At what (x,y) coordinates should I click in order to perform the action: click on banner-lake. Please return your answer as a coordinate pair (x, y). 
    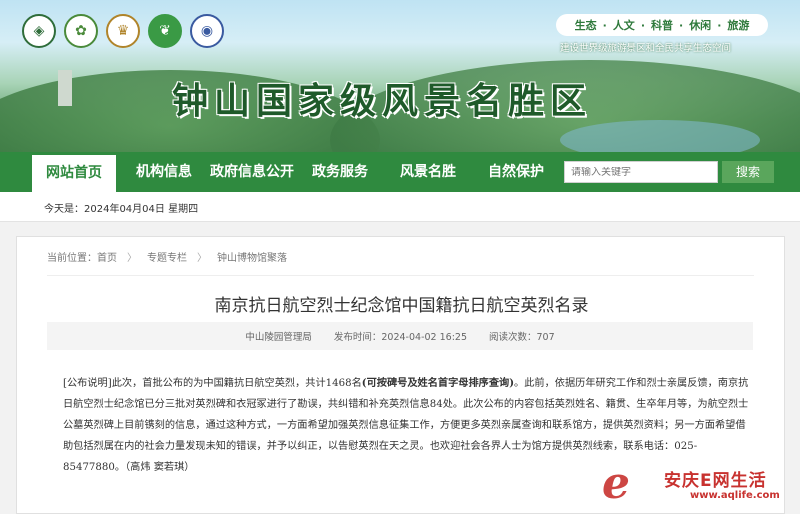
    Looking at the image, I should click on (660, 136).